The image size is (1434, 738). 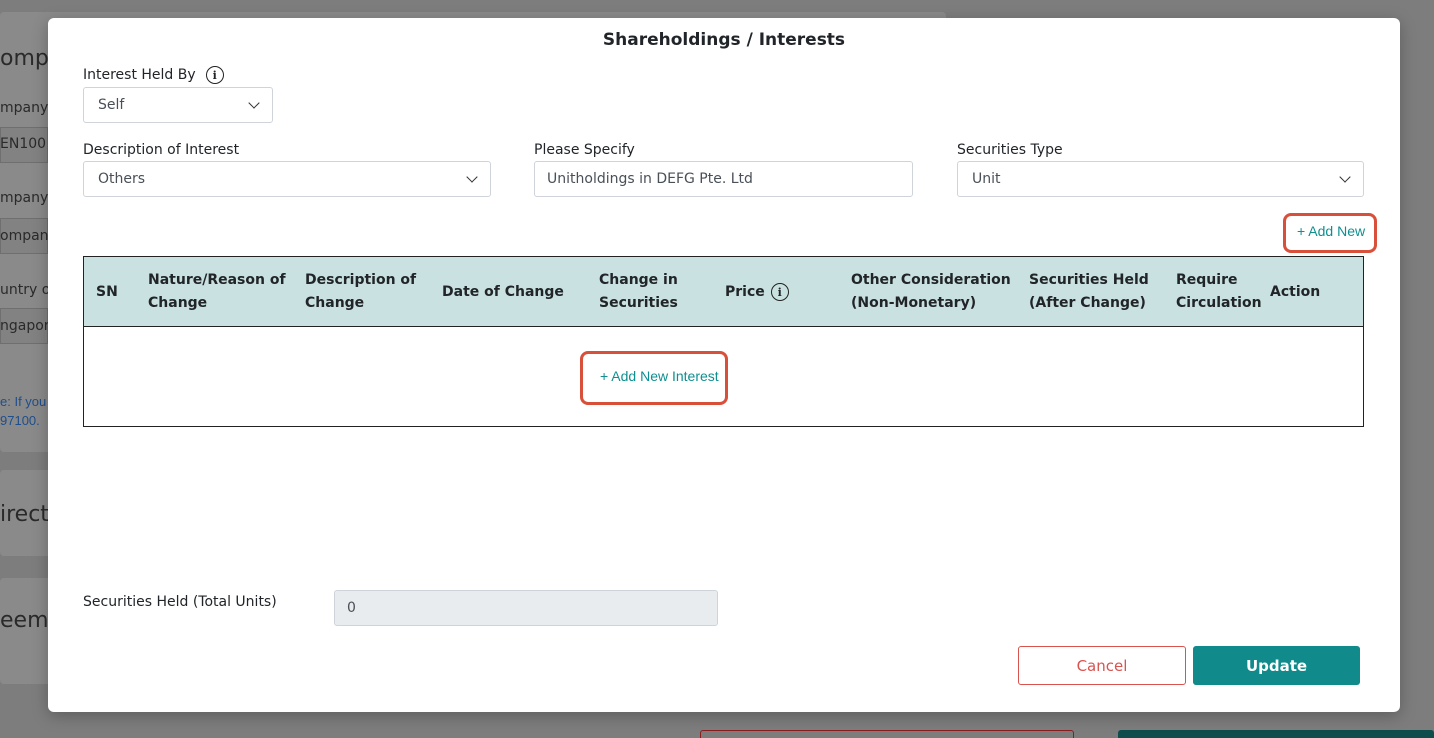 What do you see at coordinates (638, 303) in the screenshot?
I see `column-header-line: Securities` at bounding box center [638, 303].